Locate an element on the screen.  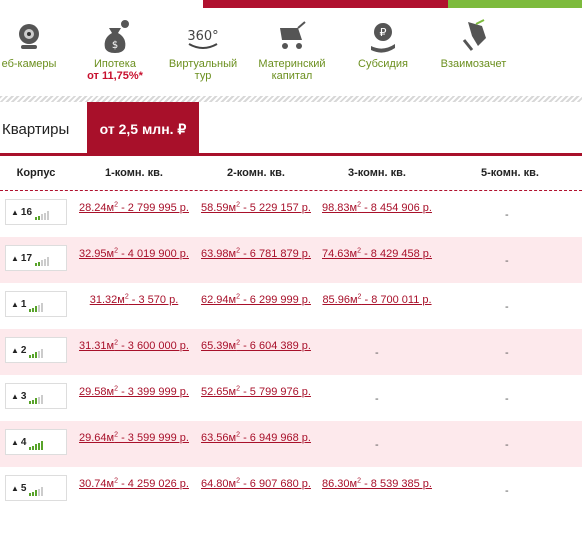
apartment-link: 29.64м2 - 3 599 999 р. is located at coordinates (134, 437).